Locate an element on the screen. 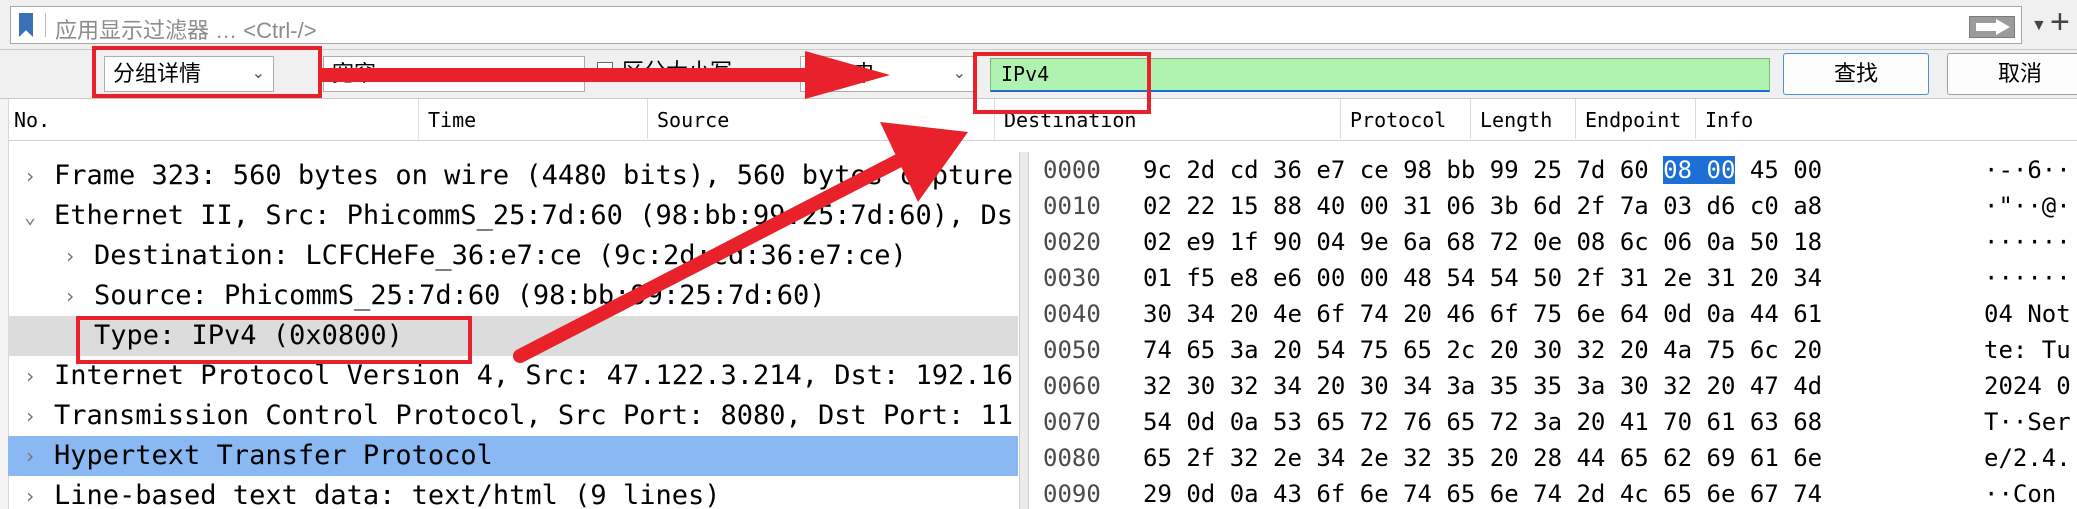 Image resolution: width=2077 pixels, height=509 pixels. bytes-ascii: ·"··@· is located at coordinates (2027, 206).